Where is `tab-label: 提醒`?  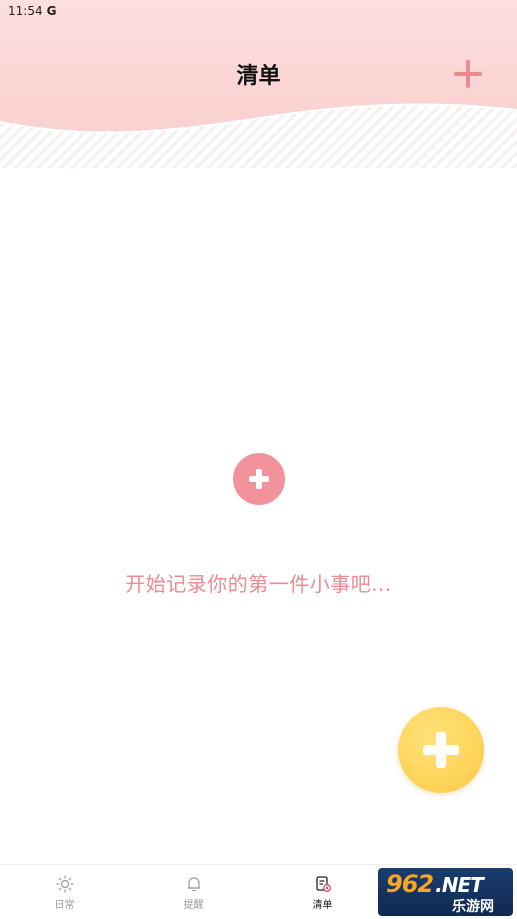 tab-label: 提醒 is located at coordinates (193, 905).